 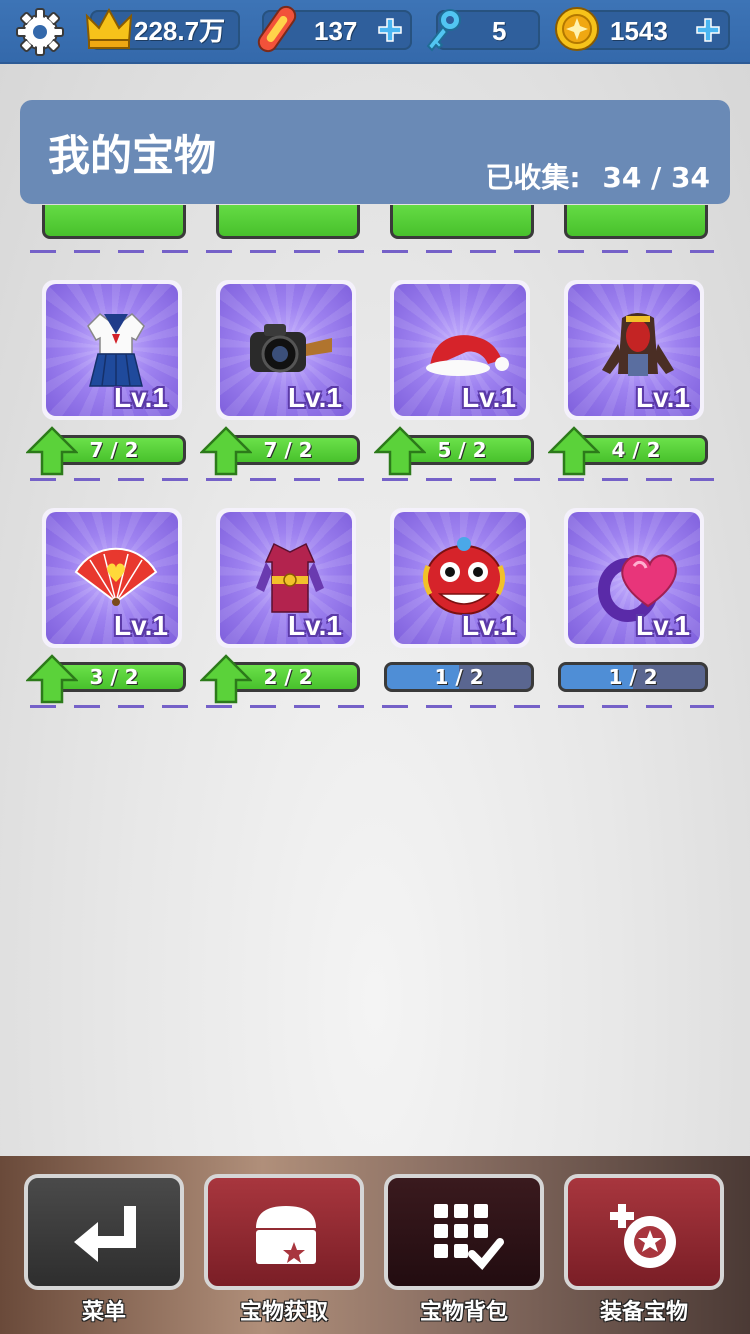 I want to click on hoverboard-icon, so click(x=277, y=29).